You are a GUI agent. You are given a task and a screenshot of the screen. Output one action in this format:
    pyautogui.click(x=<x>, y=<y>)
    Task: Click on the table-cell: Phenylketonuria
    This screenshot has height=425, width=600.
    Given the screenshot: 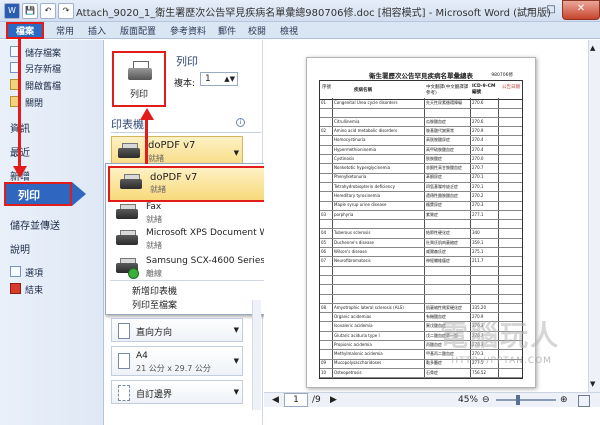 What is the action you would take?
    pyautogui.click(x=350, y=177)
    